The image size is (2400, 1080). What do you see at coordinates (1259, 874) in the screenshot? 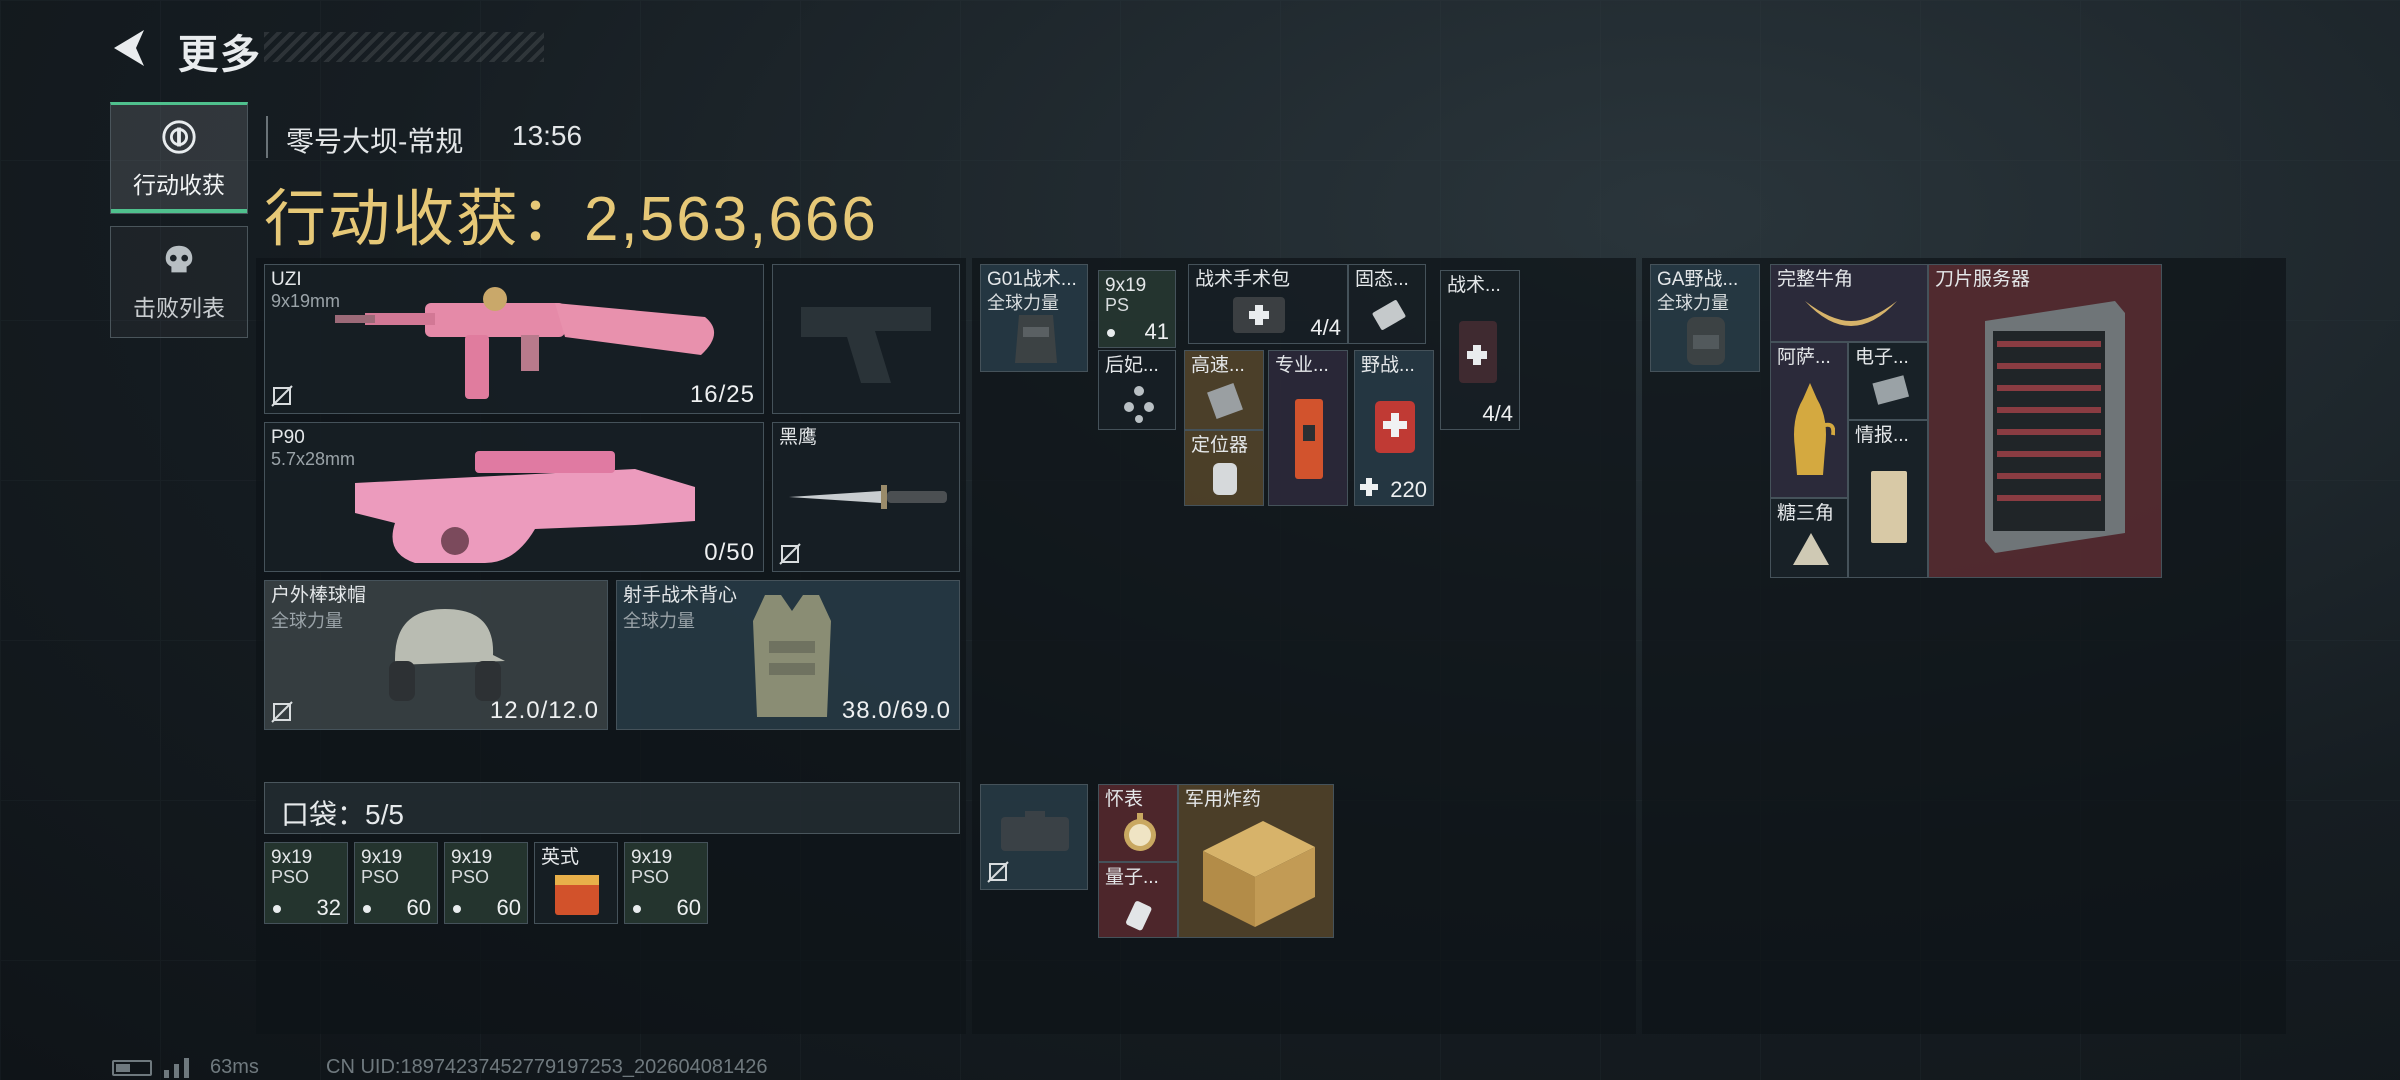
I see `explosive-crate-icon` at bounding box center [1259, 874].